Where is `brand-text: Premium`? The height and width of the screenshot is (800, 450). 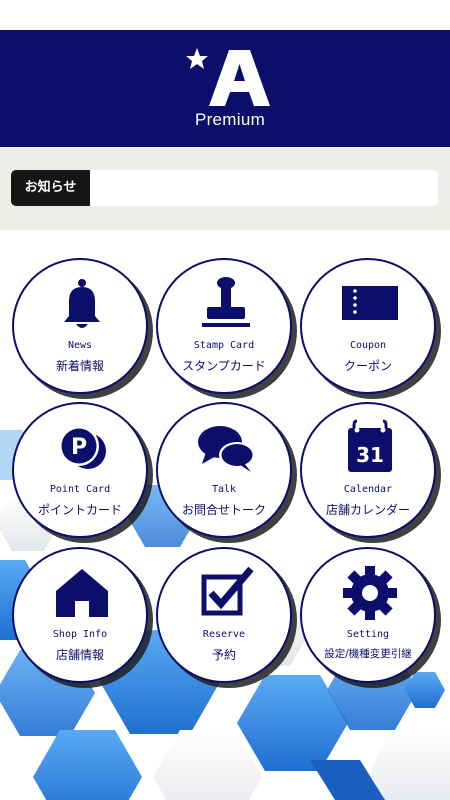 brand-text: Premium is located at coordinates (230, 119).